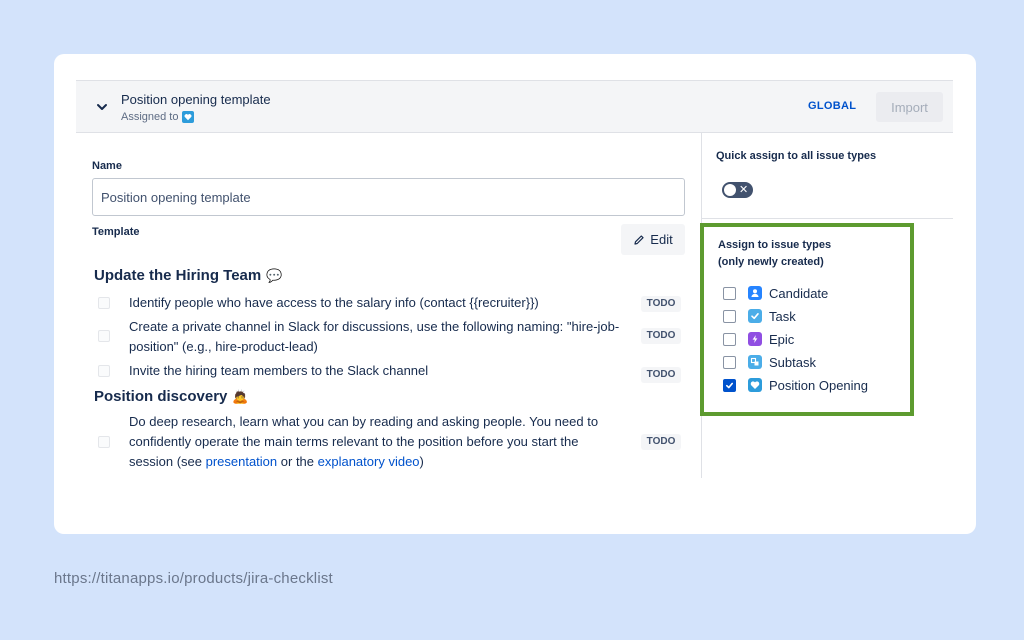 This screenshot has width=1024, height=640. Describe the element at coordinates (827, 218) in the screenshot. I see `section-divider` at that location.